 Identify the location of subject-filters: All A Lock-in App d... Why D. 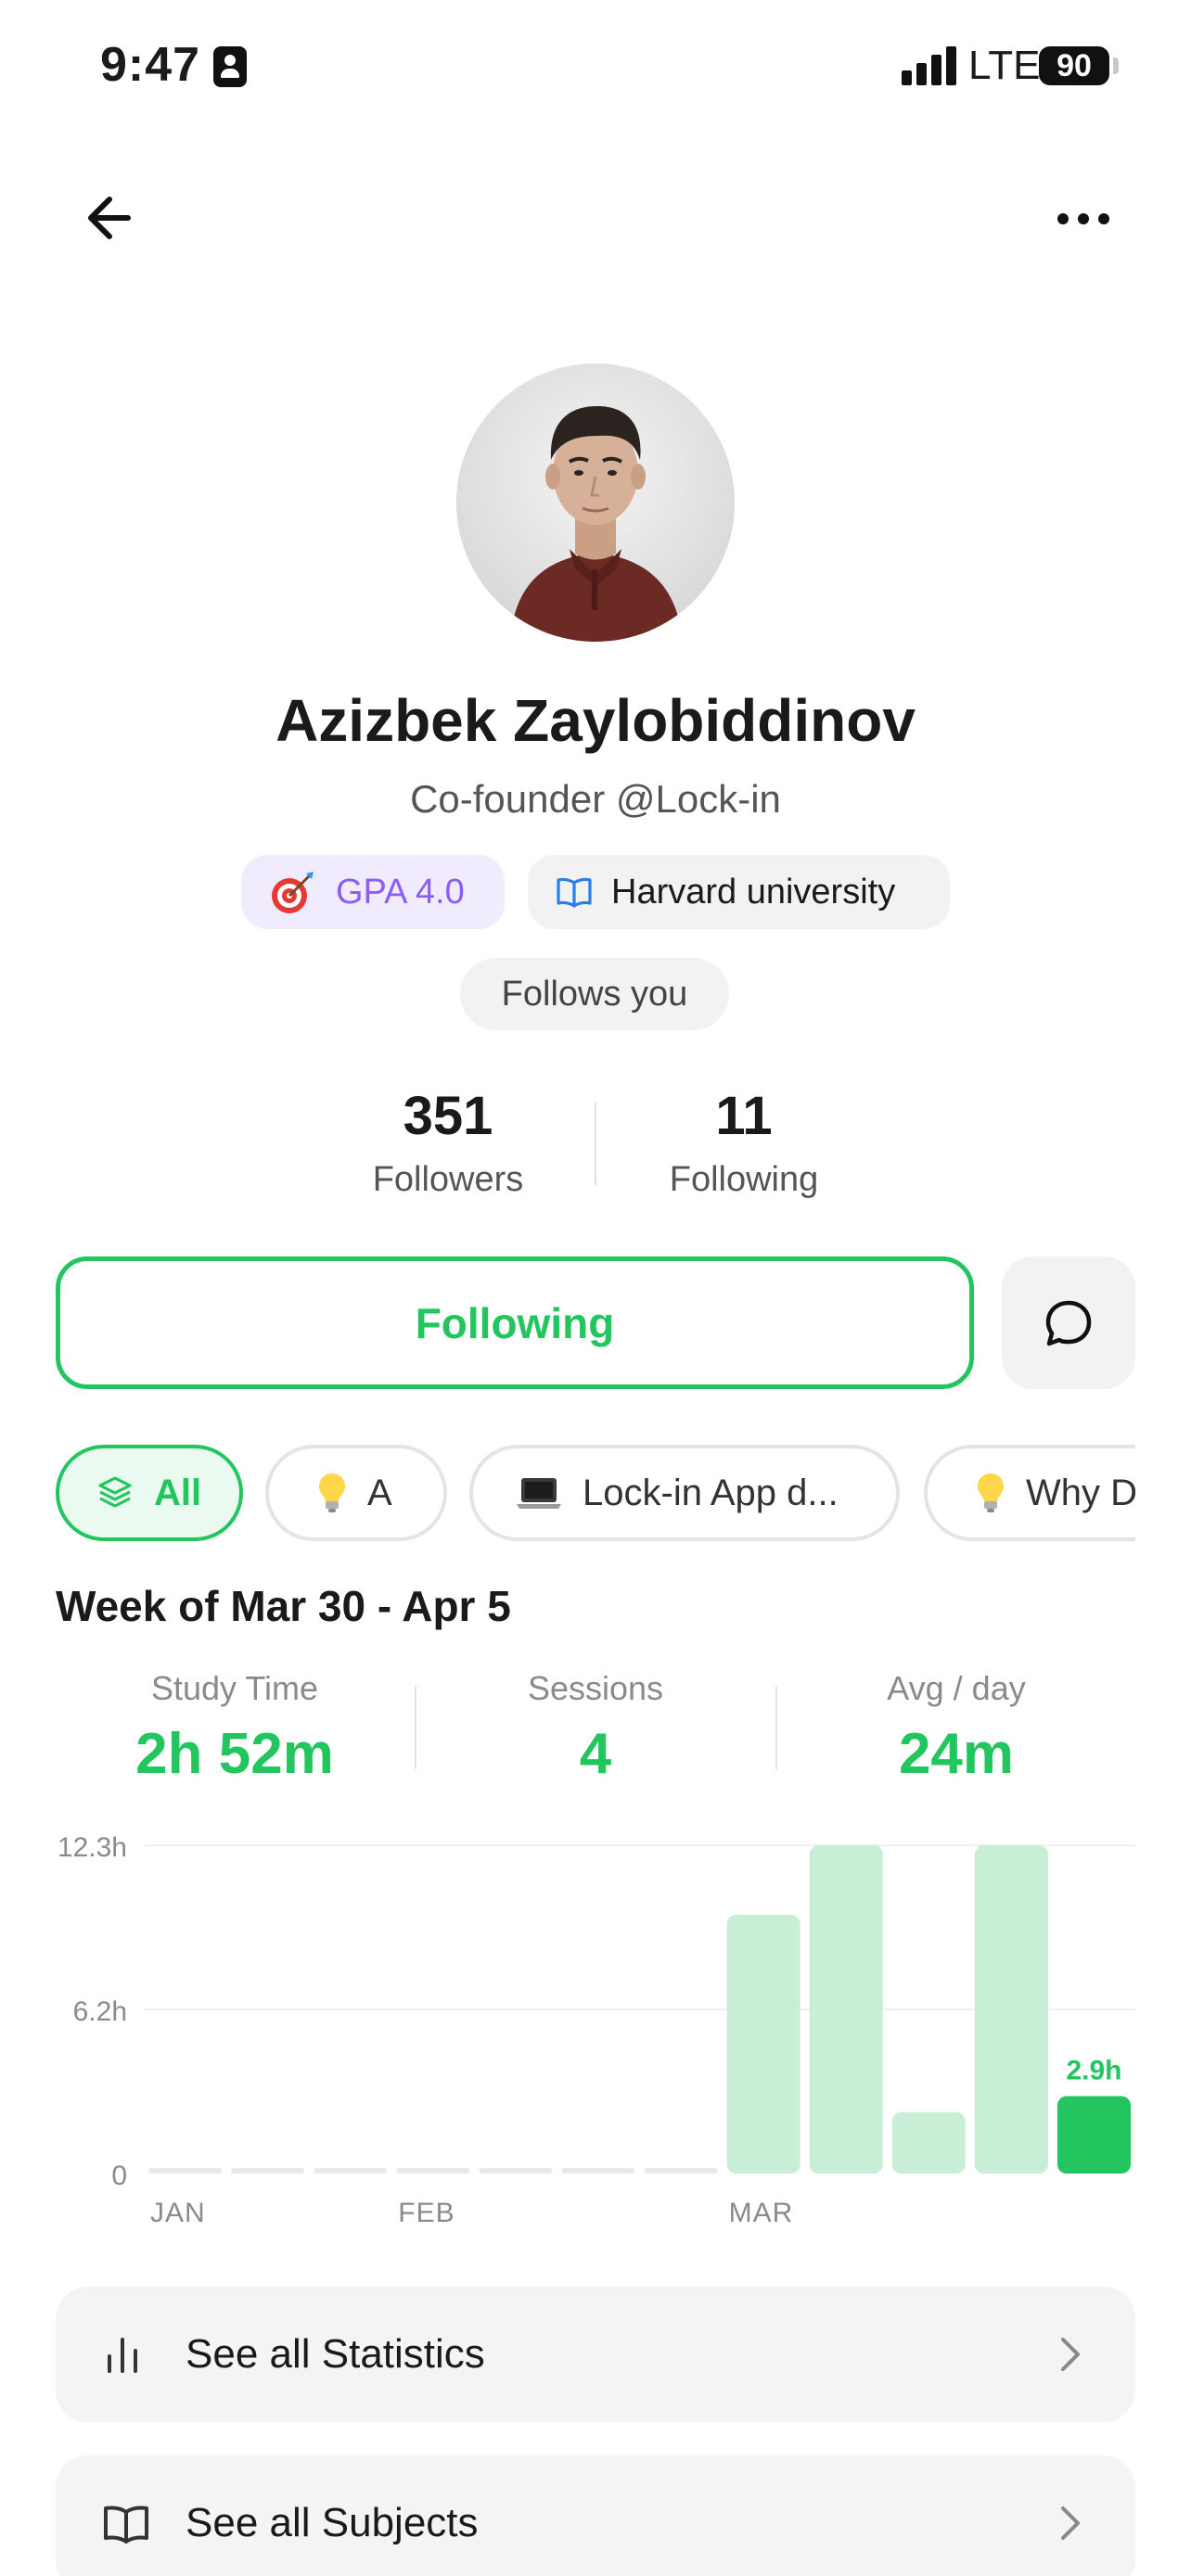
(595, 1494).